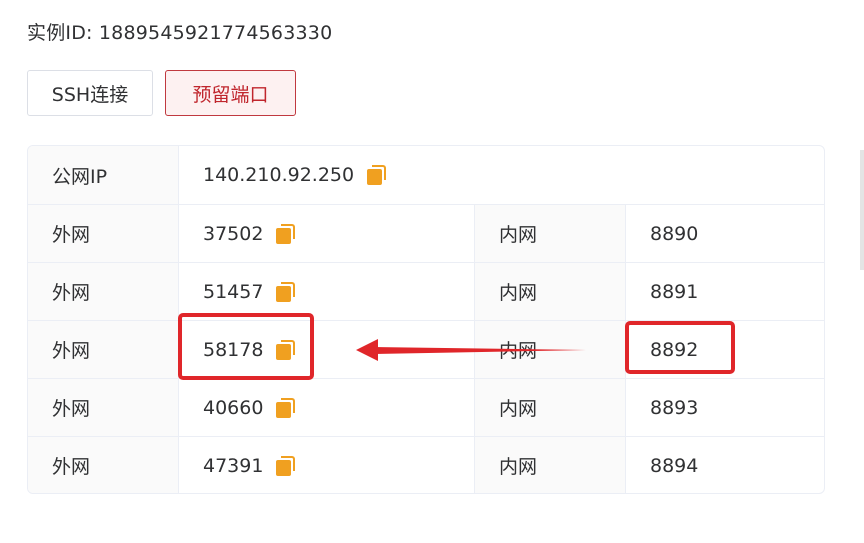 This screenshot has height=543, width=864. I want to click on internal-port: 8893, so click(674, 407).